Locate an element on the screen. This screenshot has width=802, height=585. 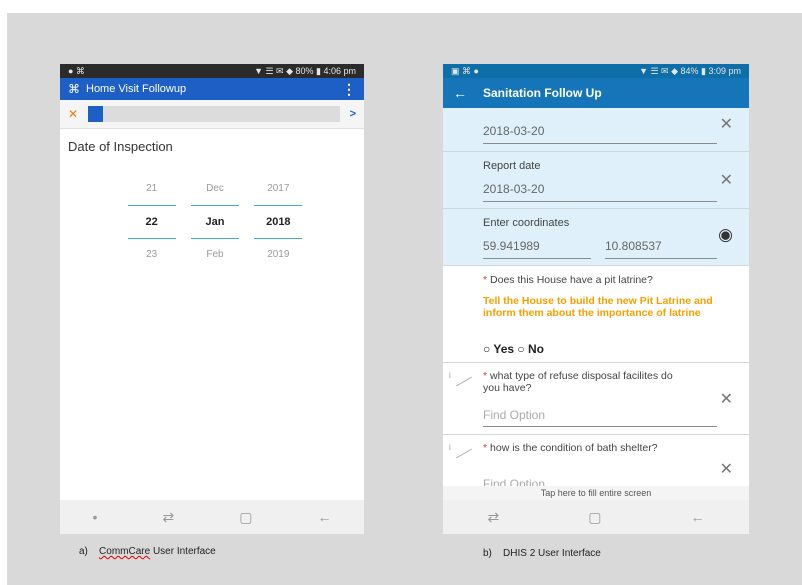
picker-month: Feb is located at coordinates (214, 254).